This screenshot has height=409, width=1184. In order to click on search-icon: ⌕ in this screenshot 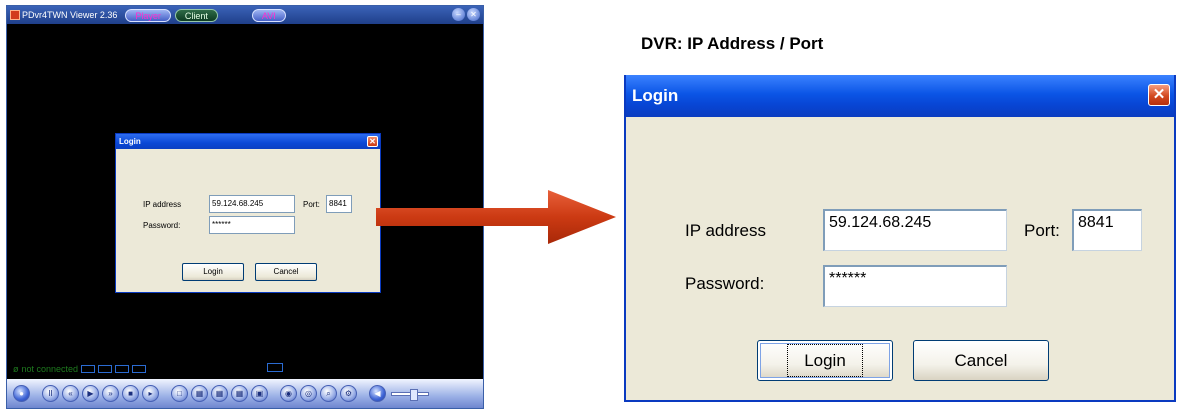, I will do `click(328, 393)`.